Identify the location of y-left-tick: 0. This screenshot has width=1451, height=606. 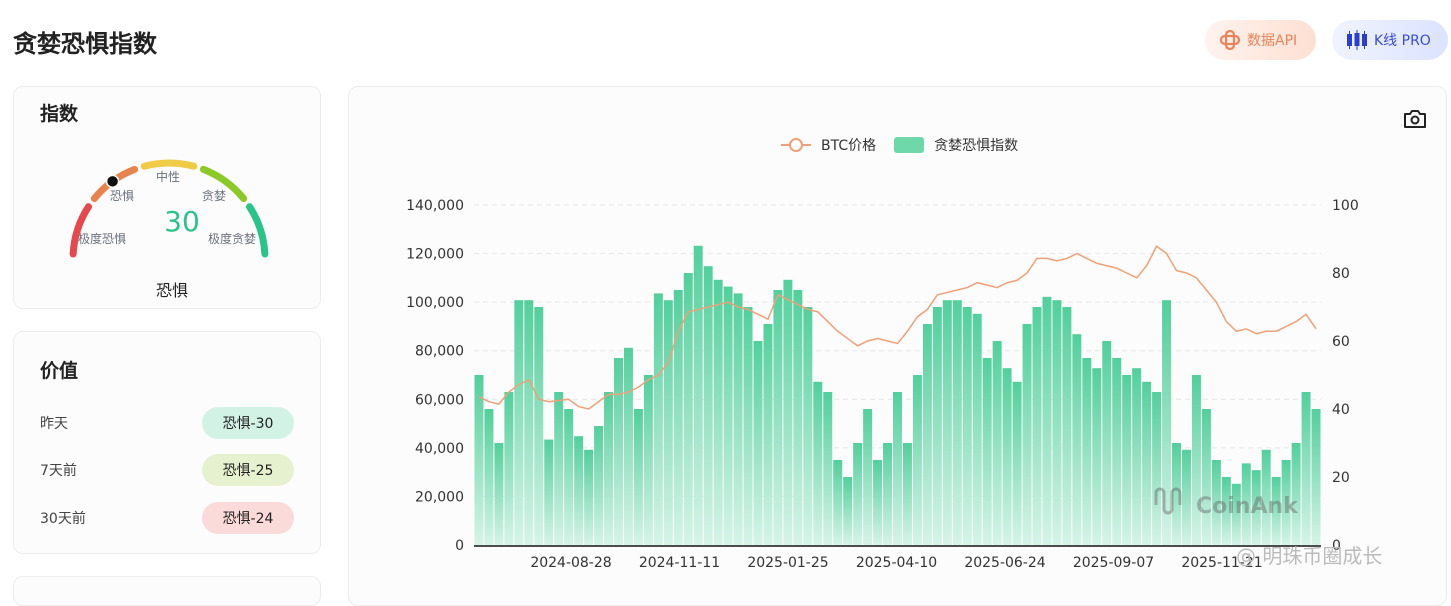
(459, 546).